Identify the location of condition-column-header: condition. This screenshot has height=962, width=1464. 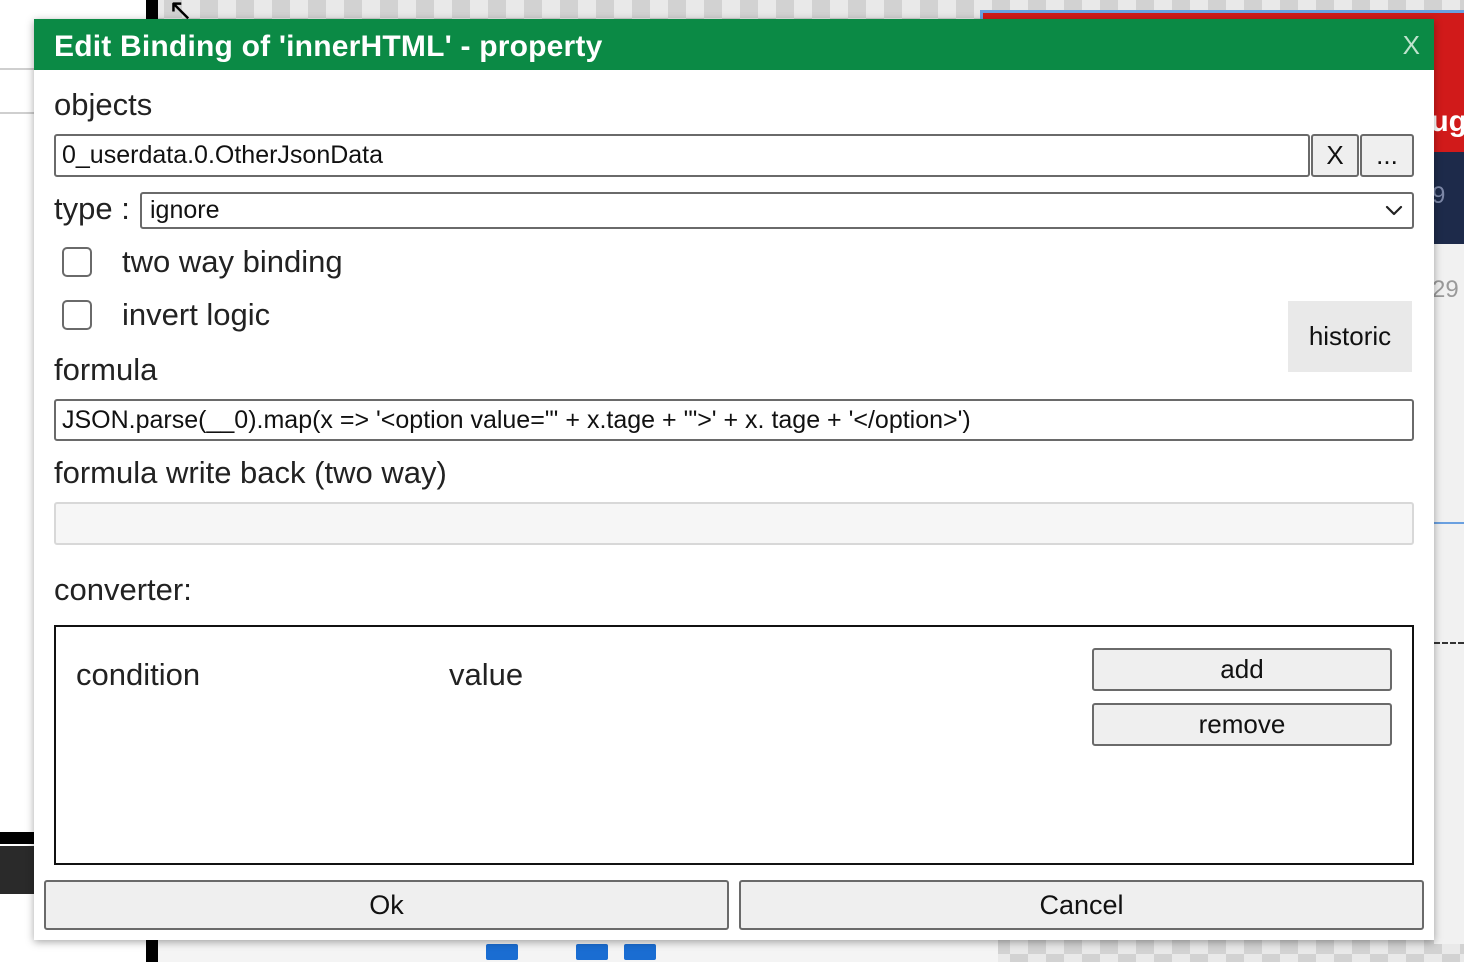
(138, 674).